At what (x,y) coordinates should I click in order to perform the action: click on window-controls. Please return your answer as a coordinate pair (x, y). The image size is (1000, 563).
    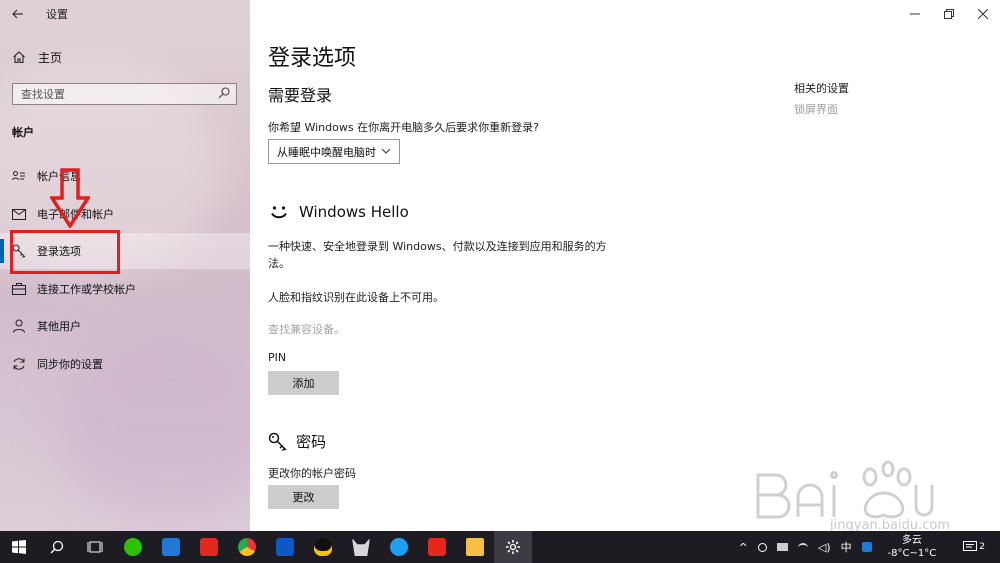
    Looking at the image, I should click on (949, 14).